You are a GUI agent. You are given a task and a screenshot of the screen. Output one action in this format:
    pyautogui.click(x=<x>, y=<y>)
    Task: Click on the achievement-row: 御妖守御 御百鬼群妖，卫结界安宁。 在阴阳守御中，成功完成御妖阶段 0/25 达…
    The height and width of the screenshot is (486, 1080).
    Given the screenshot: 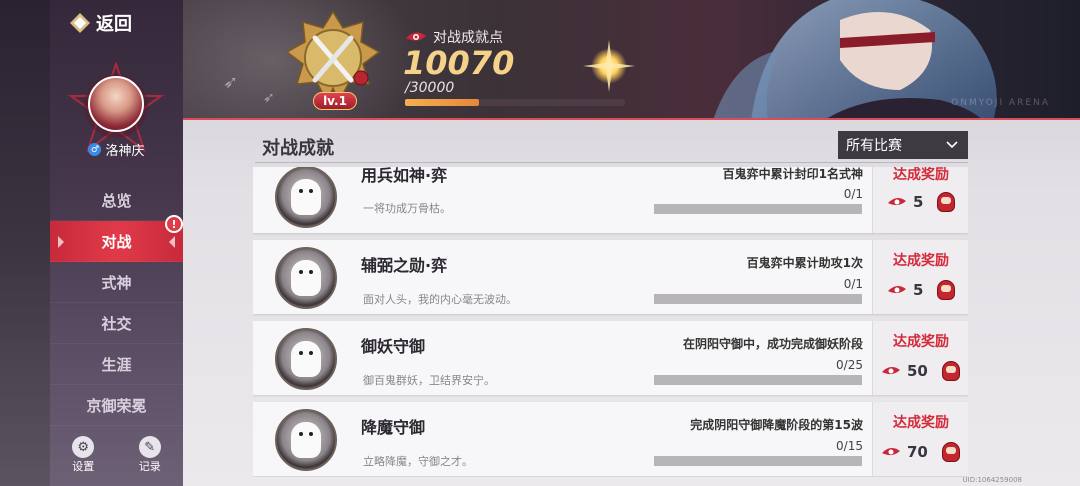 What is the action you would take?
    pyautogui.click(x=610, y=358)
    